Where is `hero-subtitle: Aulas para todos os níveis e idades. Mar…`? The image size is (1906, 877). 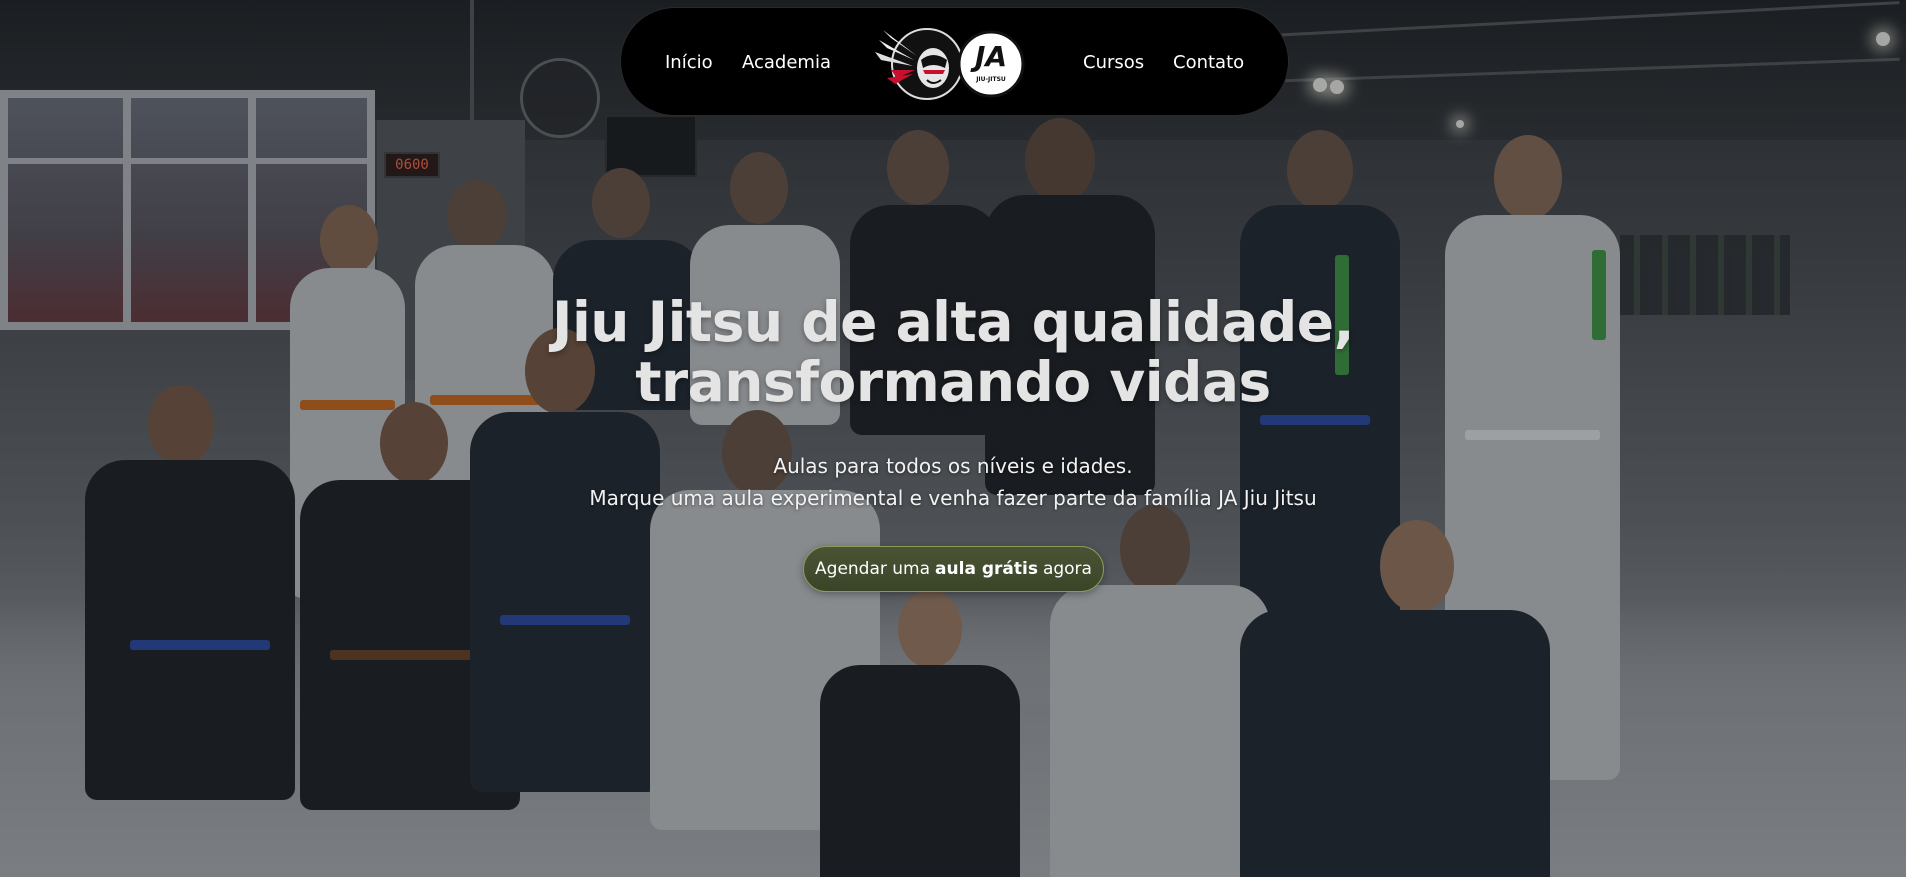 hero-subtitle: Aulas para todos os níveis e idades. Mar… is located at coordinates (953, 482).